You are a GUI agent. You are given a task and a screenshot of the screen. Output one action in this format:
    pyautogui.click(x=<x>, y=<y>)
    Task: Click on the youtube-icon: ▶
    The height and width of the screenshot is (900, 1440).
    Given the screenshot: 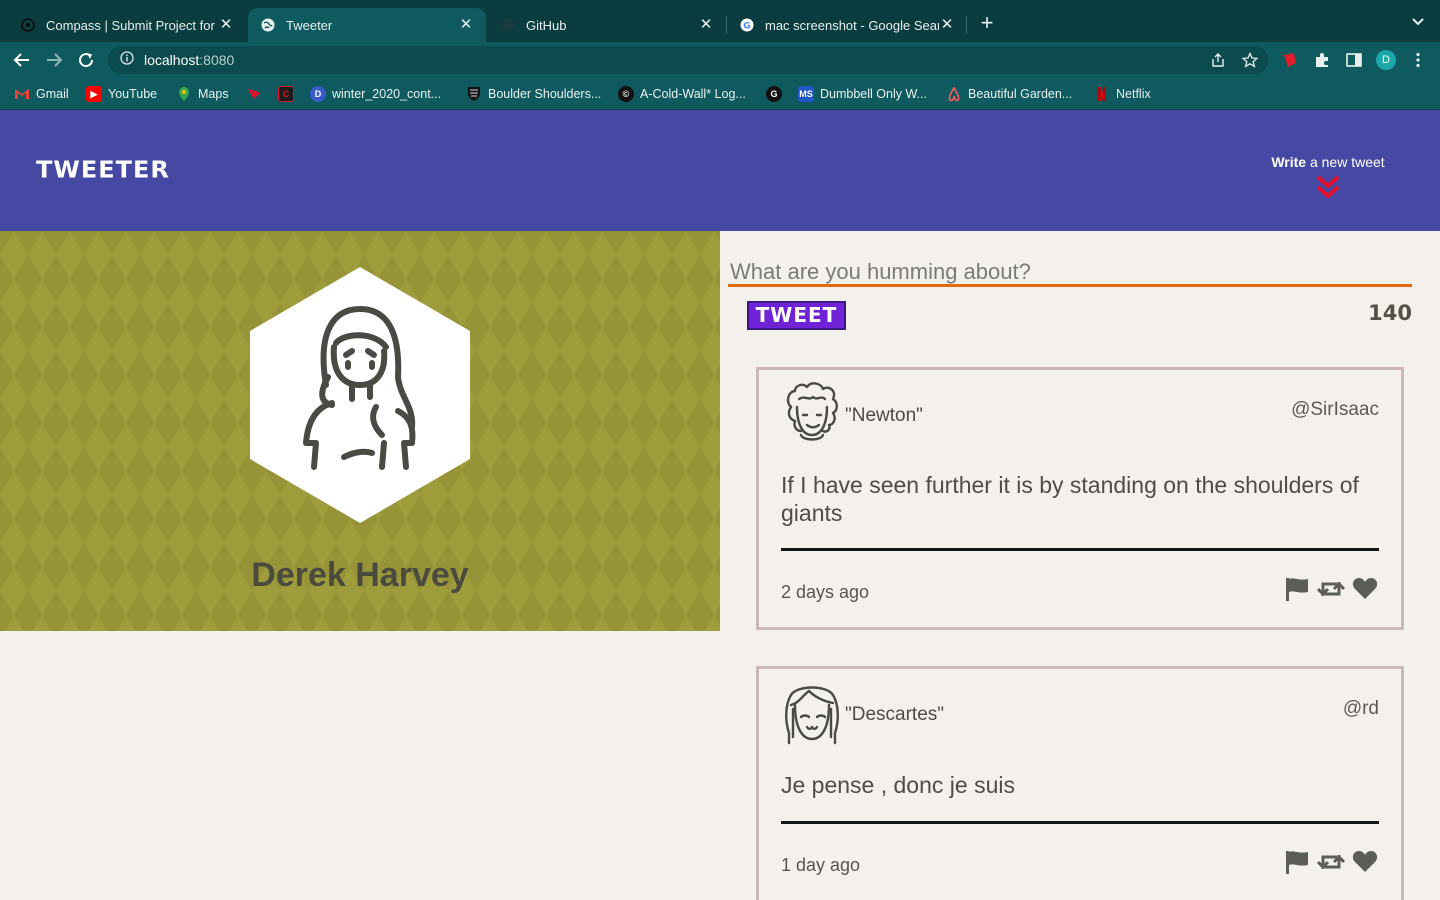 What is the action you would take?
    pyautogui.click(x=94, y=94)
    